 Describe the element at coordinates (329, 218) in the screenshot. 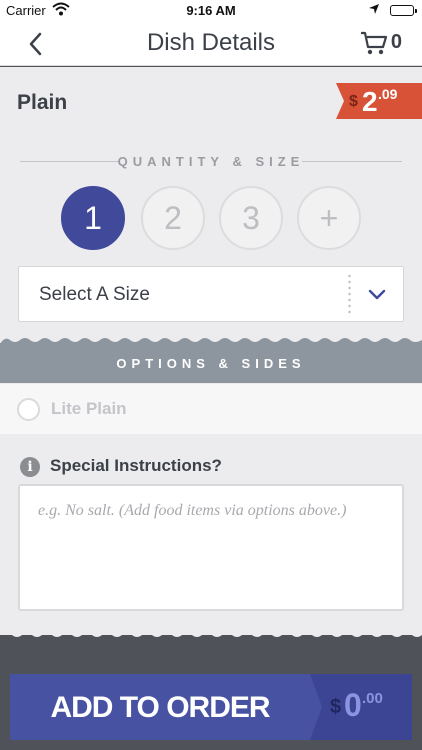

I see `quantity-add-button: +` at that location.